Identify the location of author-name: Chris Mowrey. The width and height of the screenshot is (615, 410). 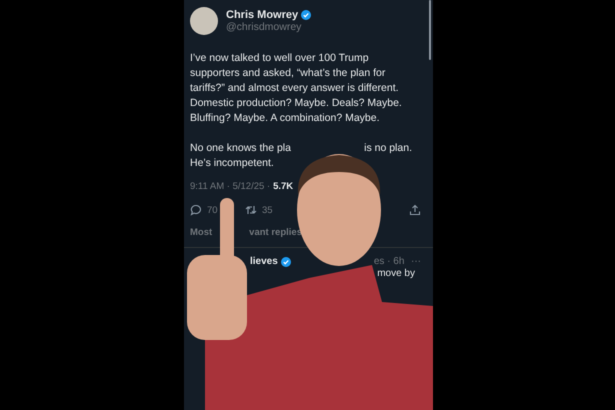
(262, 15).